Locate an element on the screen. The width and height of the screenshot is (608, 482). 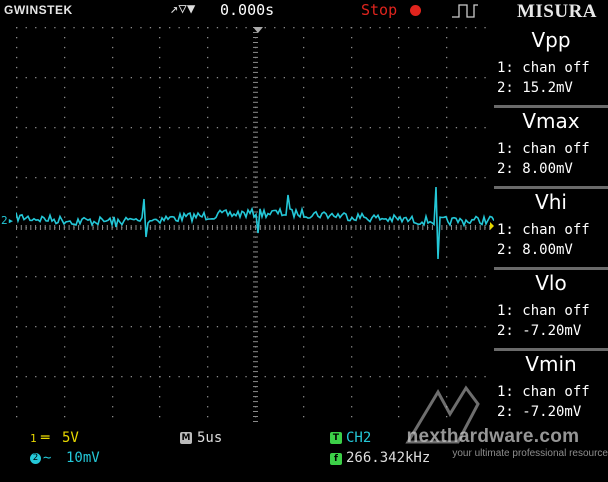
measurement-title: Vmin is located at coordinates (551, 364).